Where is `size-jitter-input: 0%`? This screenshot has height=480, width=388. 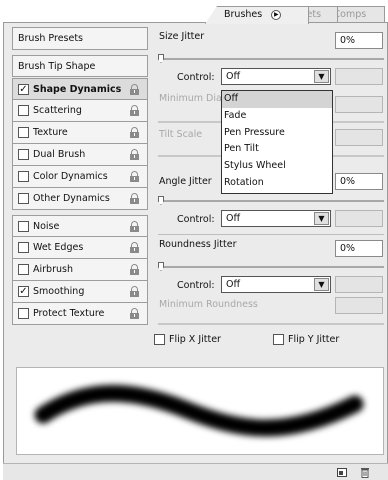
size-jitter-input: 0% is located at coordinates (359, 40).